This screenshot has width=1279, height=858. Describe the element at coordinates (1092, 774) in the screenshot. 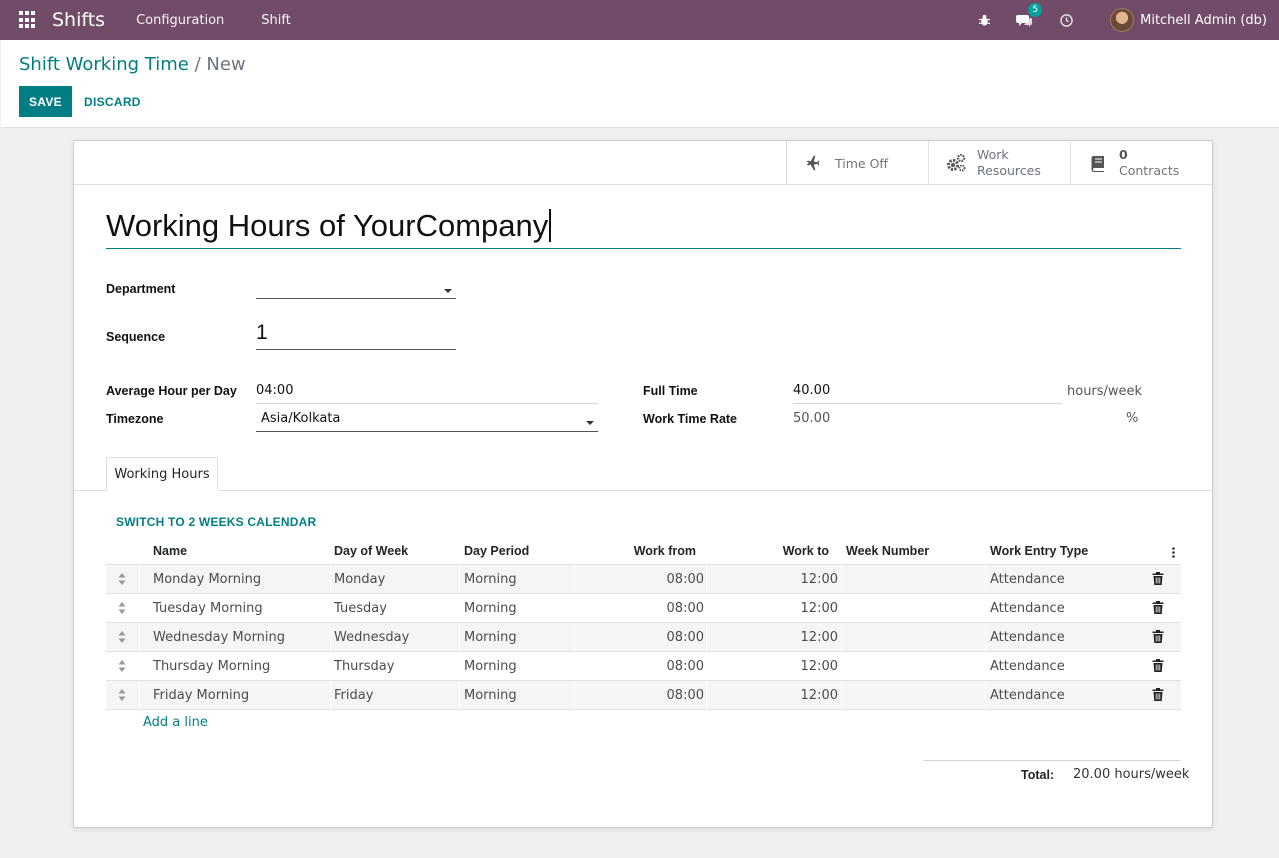

I see `total-value: 20.00` at that location.